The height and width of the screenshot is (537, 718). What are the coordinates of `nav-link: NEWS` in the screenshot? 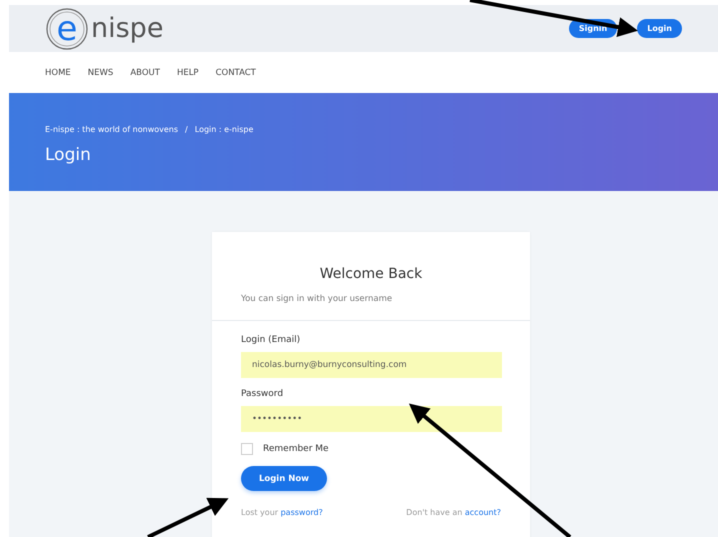 It's located at (101, 73).